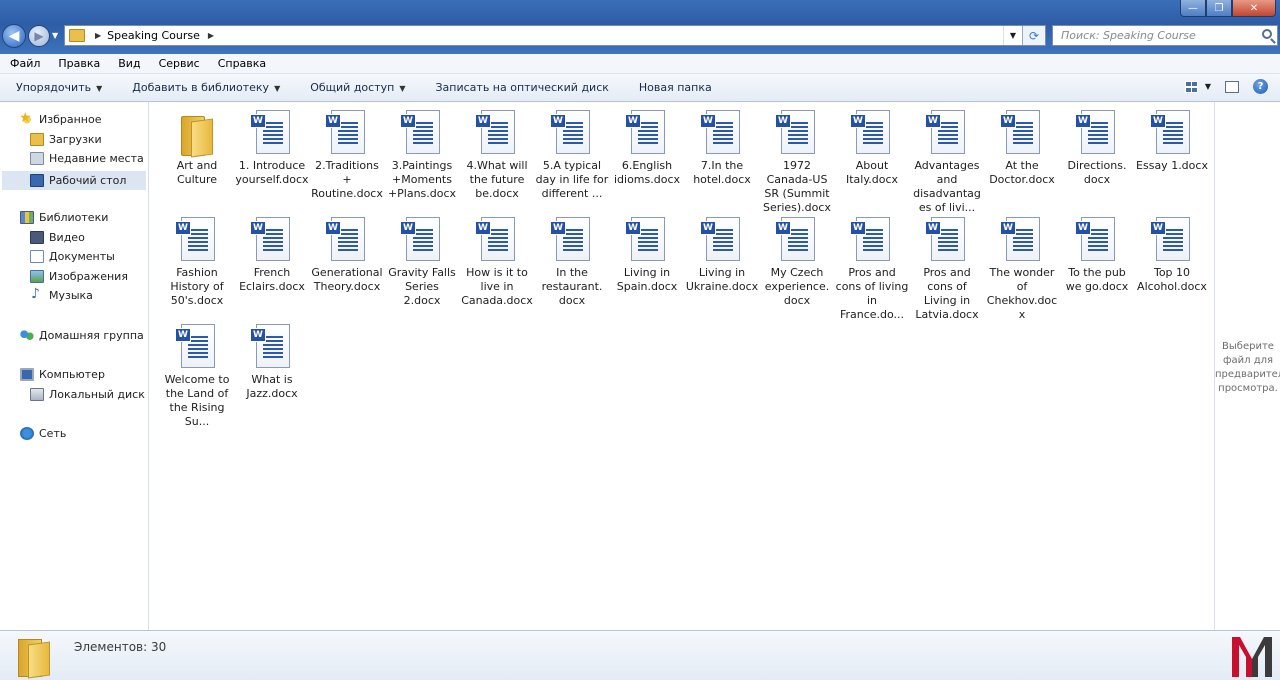  Describe the element at coordinates (1260, 86) in the screenshot. I see `help-icon: ?` at that location.